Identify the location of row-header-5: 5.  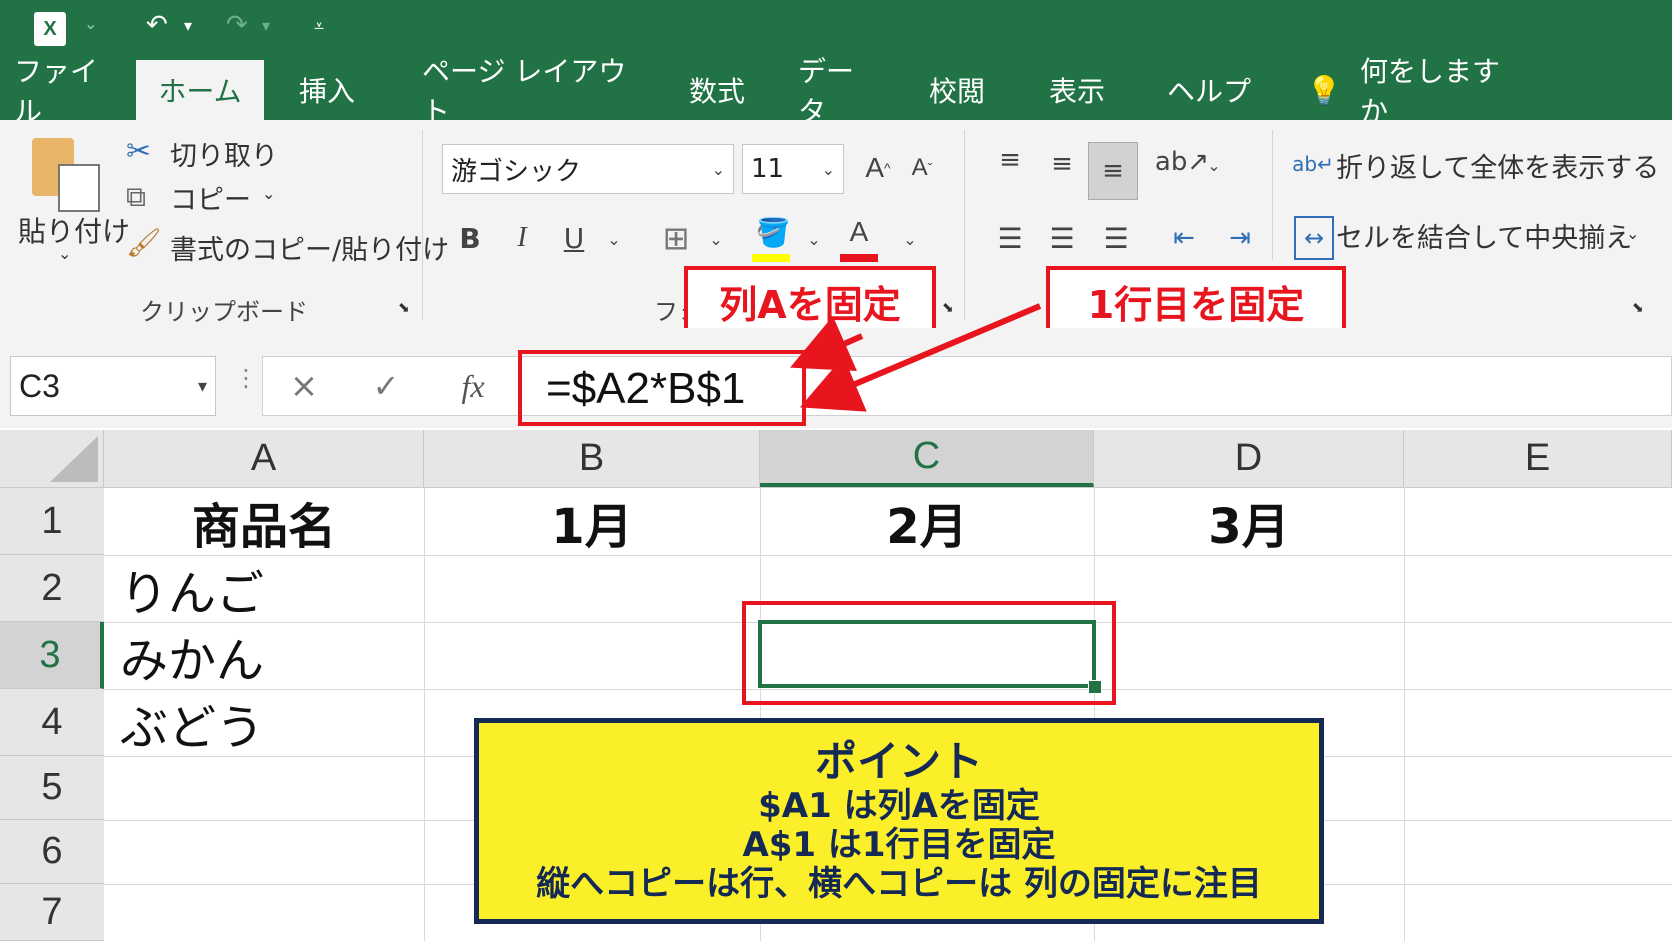
(52, 788).